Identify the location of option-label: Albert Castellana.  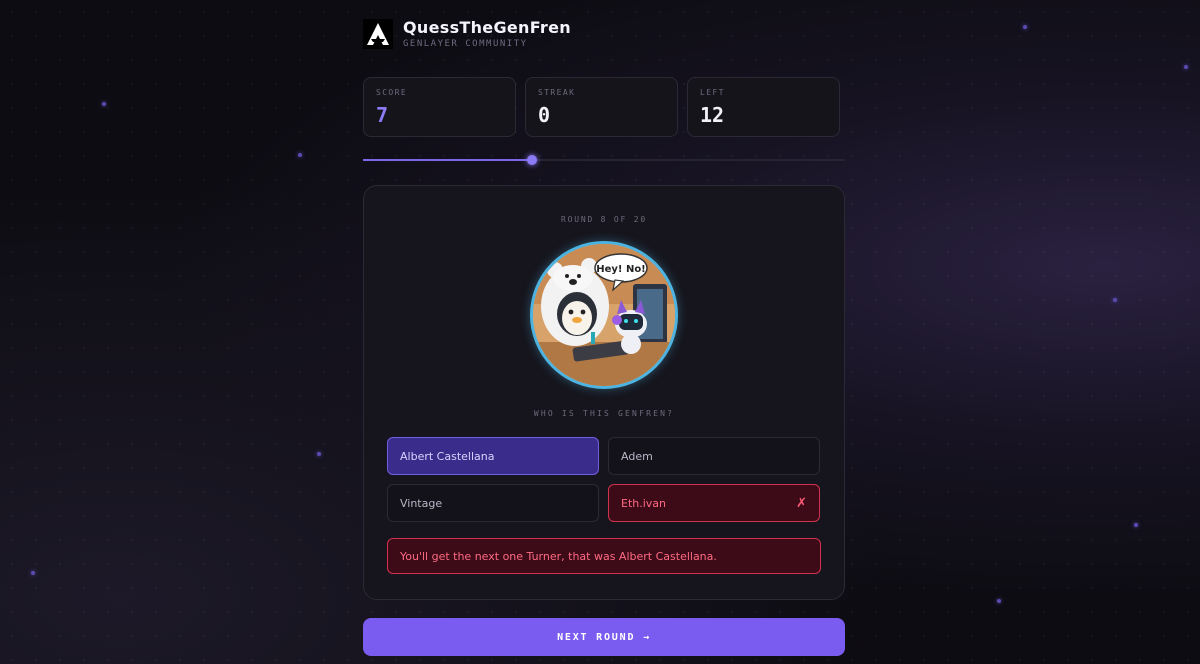
(447, 456).